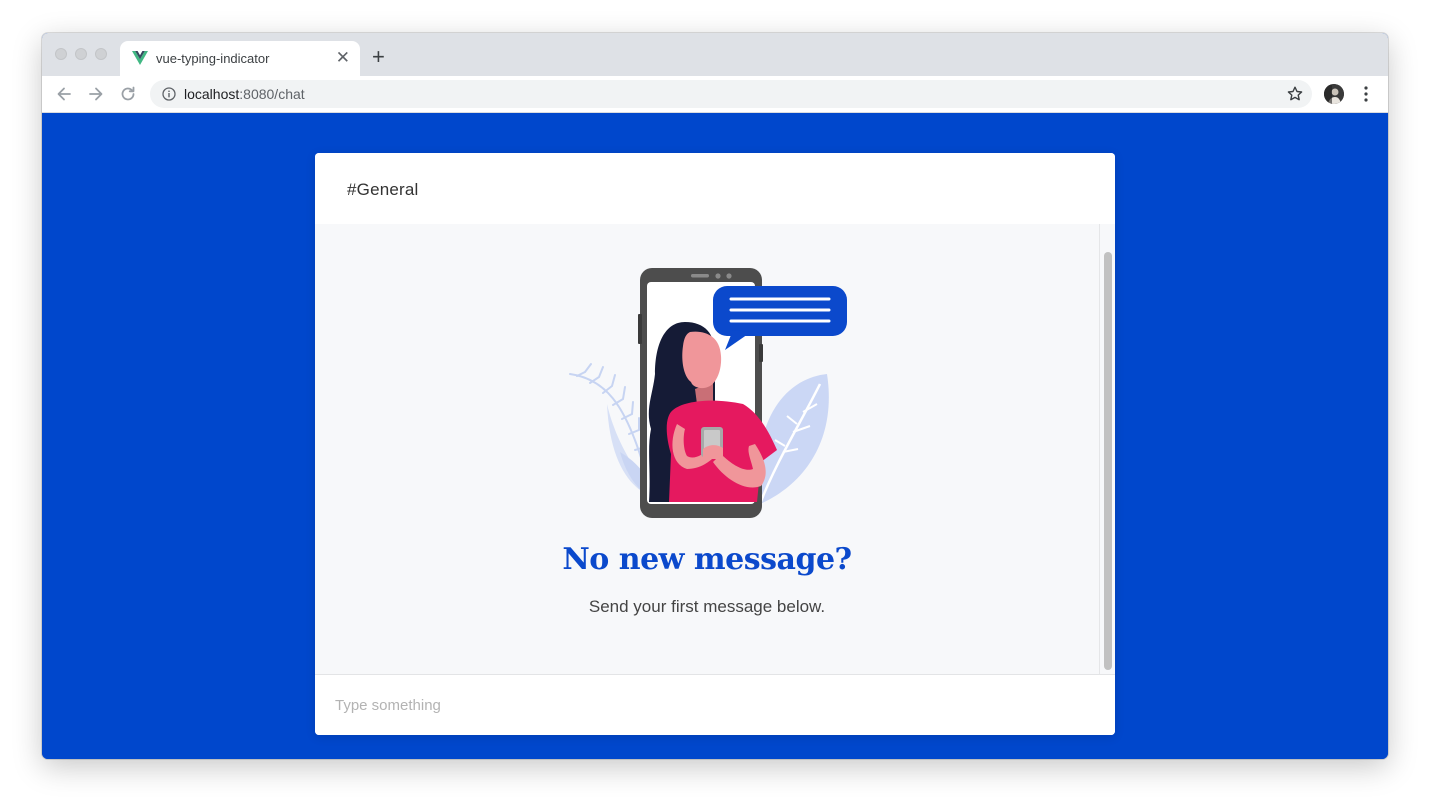  What do you see at coordinates (383, 189) in the screenshot?
I see `channel-name: #General` at bounding box center [383, 189].